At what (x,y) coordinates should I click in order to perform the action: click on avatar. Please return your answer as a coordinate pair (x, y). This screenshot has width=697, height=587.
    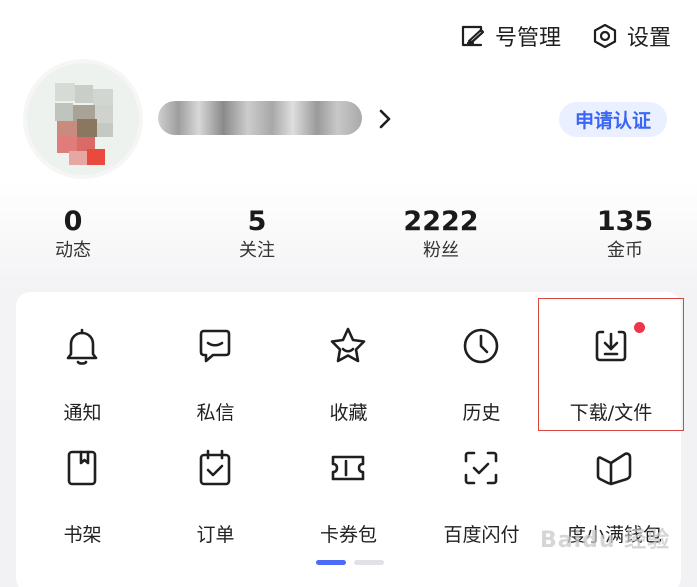
    Looking at the image, I should click on (83, 119).